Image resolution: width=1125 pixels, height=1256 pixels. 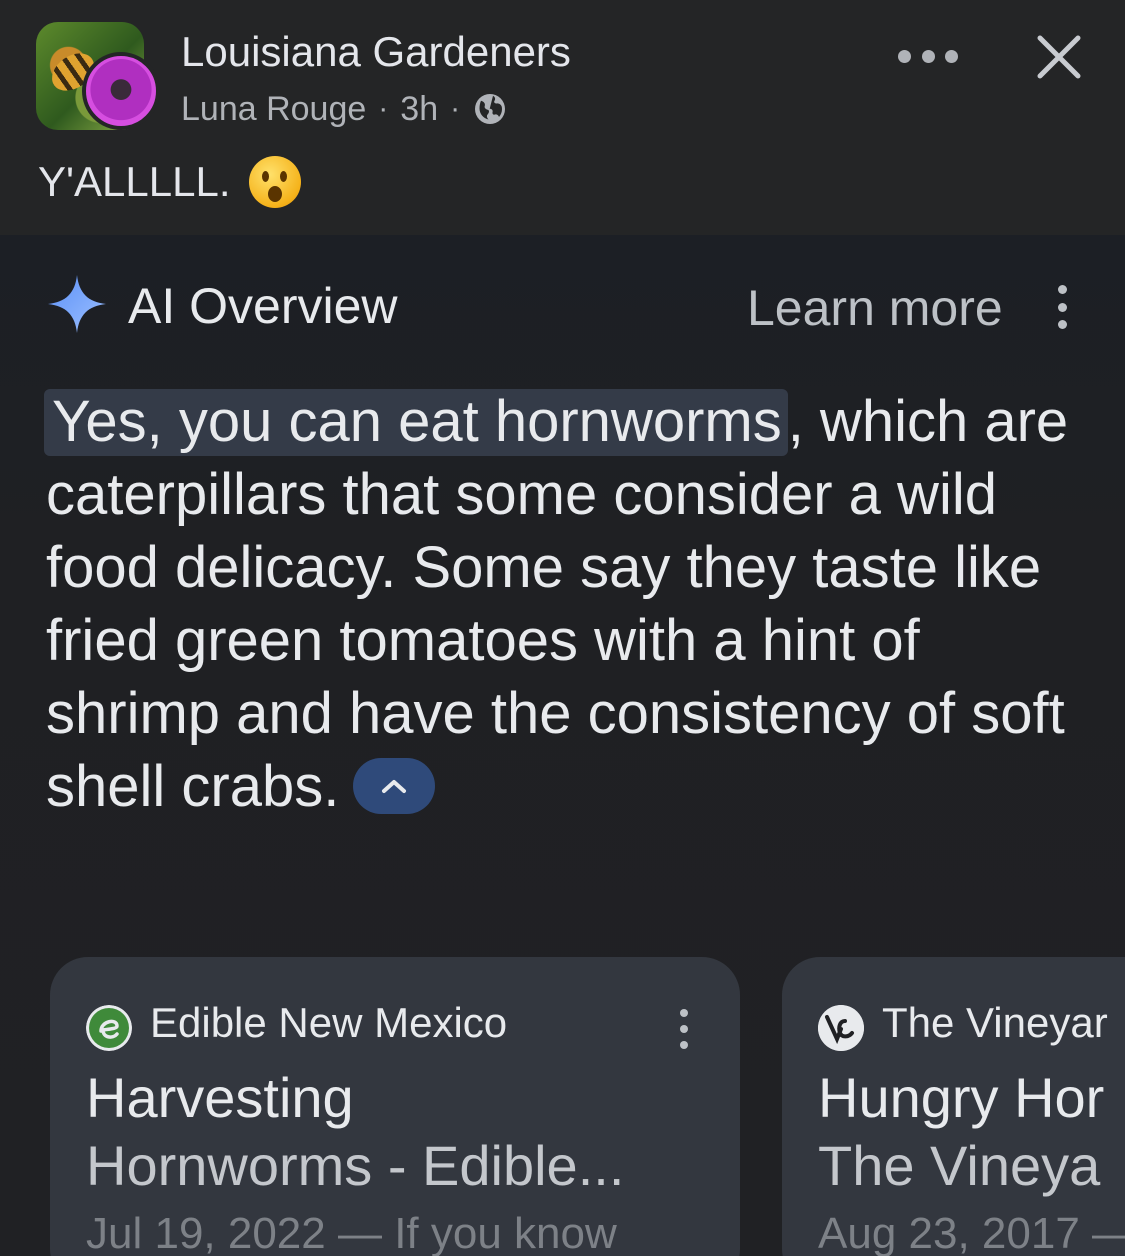 I want to click on author-name: Luna Rouge, so click(x=273, y=109).